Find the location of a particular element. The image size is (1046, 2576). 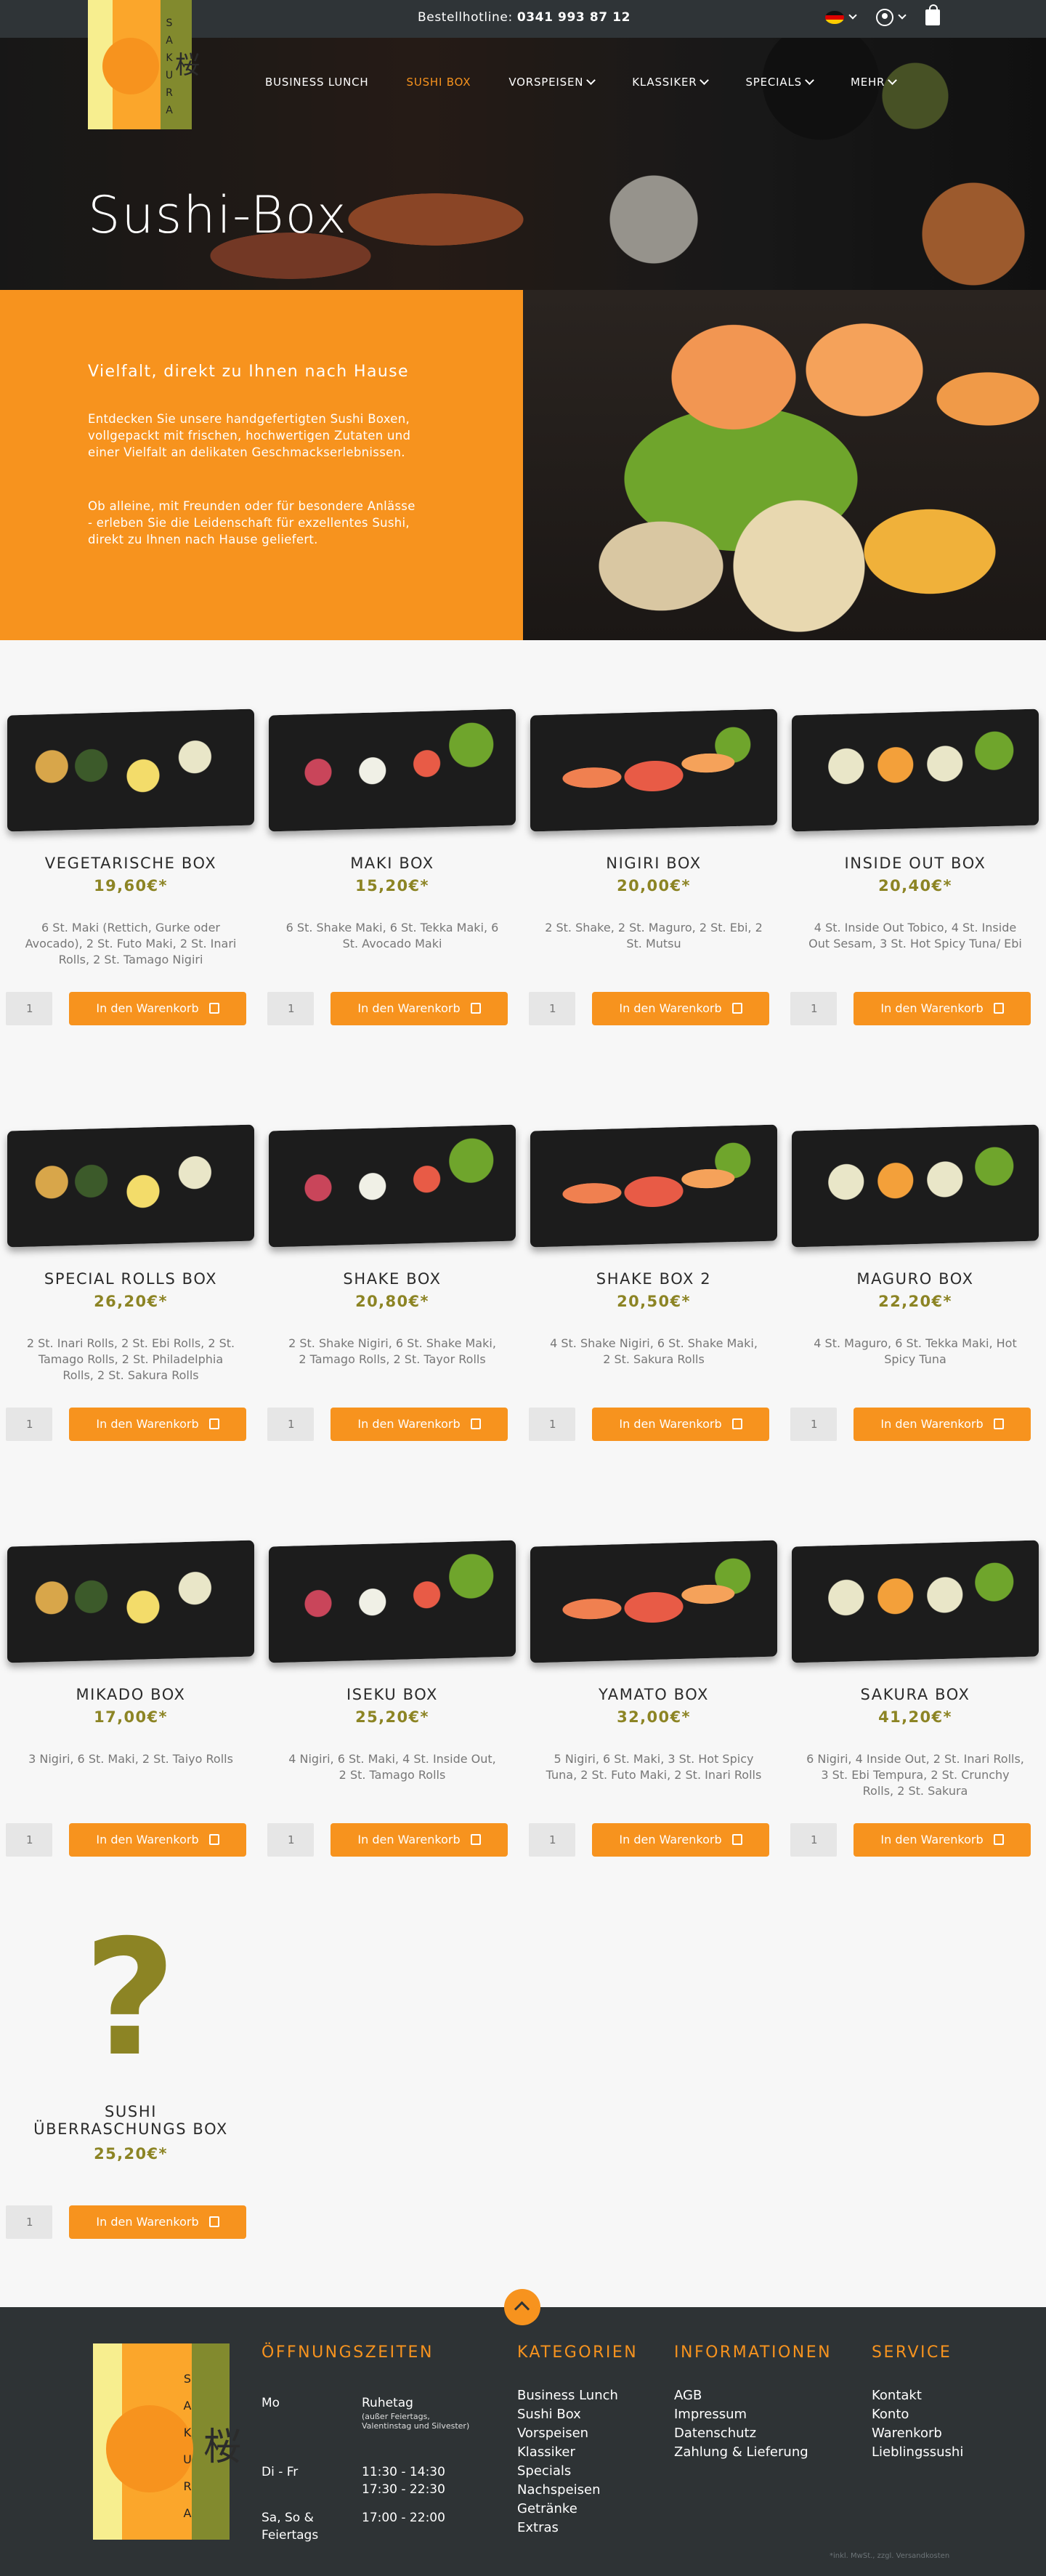

product-price: 19,60€* is located at coordinates (131, 886).